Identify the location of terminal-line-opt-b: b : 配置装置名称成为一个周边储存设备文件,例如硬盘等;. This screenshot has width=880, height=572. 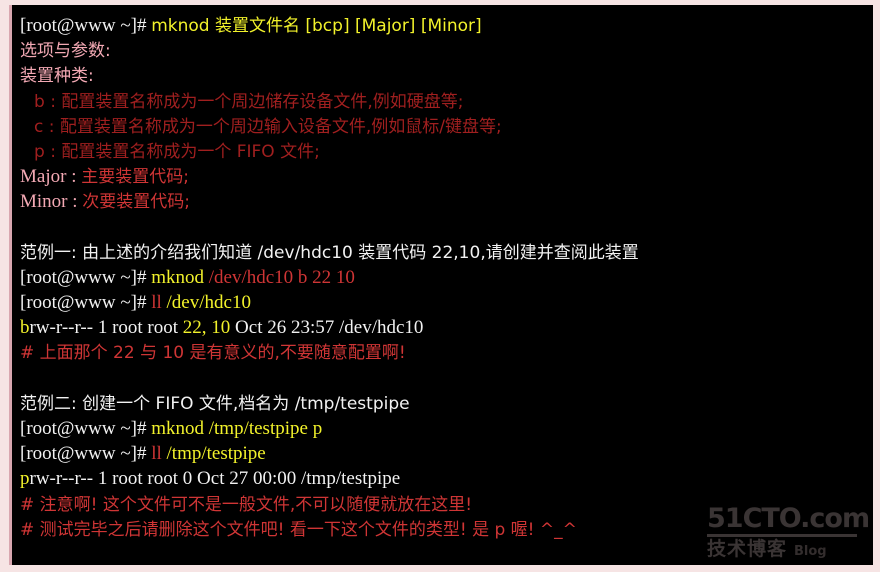
(446, 101).